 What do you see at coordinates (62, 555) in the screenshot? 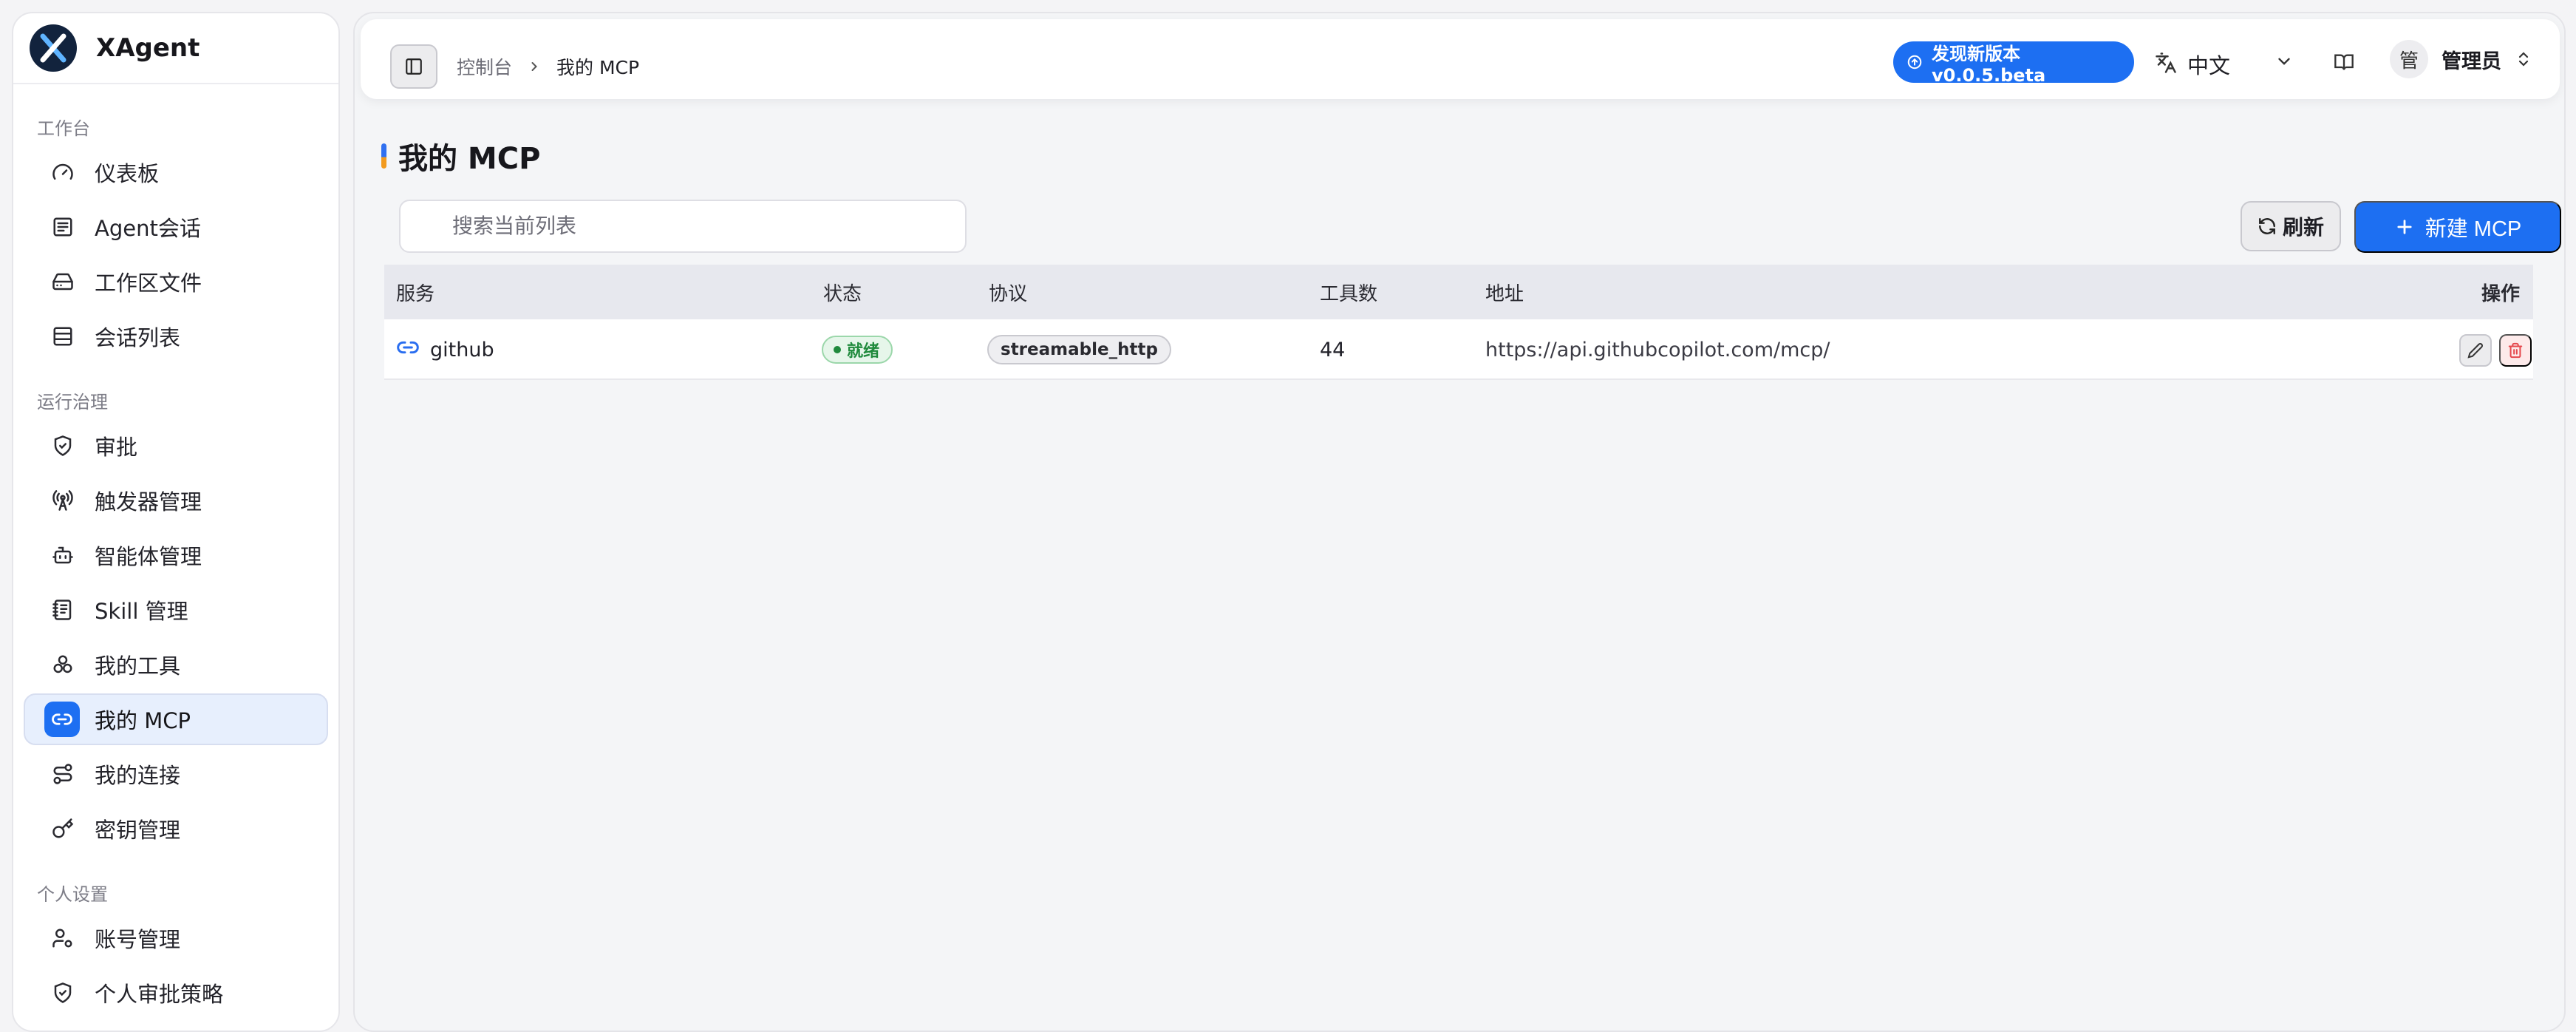
I see `robot-icon` at bounding box center [62, 555].